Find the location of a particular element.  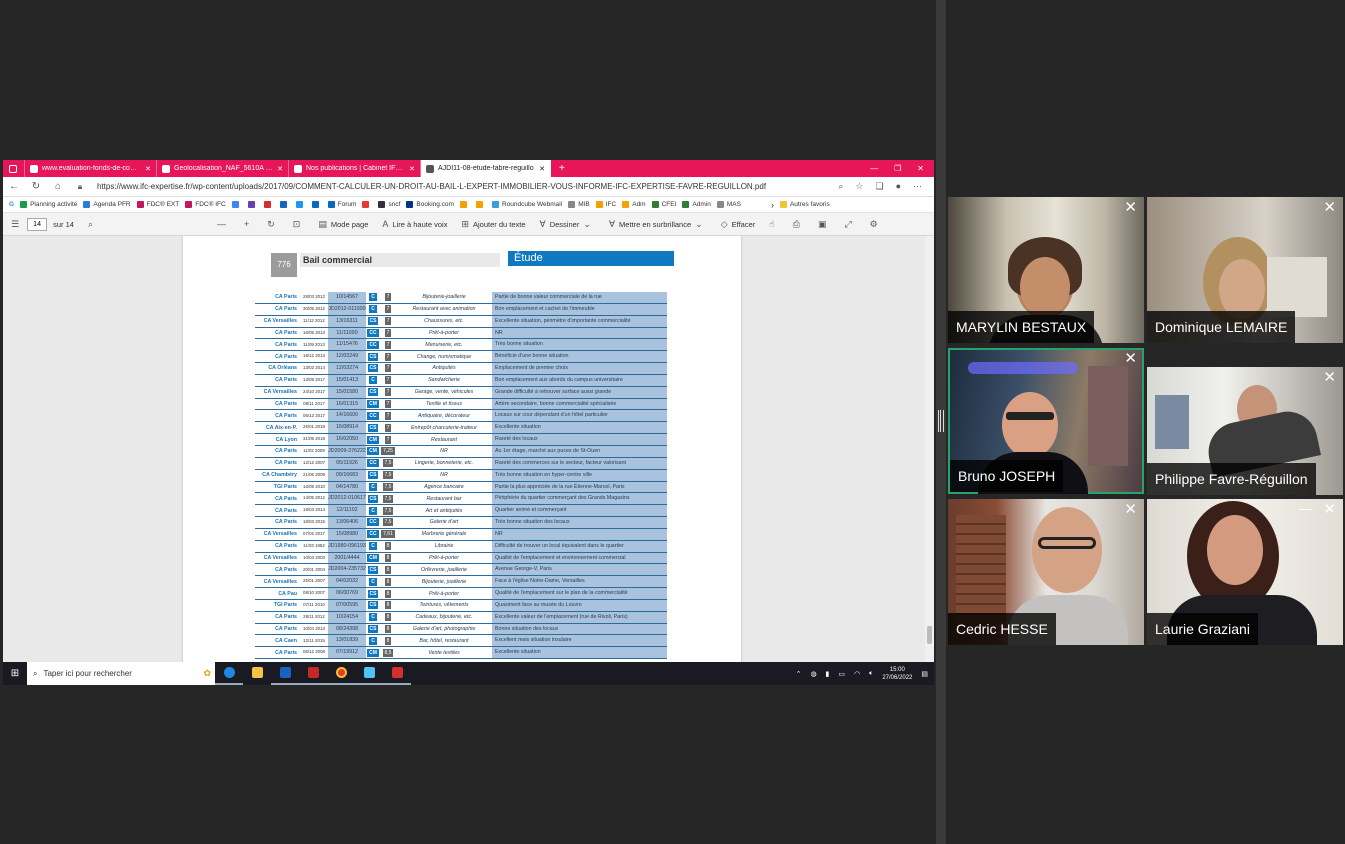

save-icon: ▣ is located at coordinates (824, 224).